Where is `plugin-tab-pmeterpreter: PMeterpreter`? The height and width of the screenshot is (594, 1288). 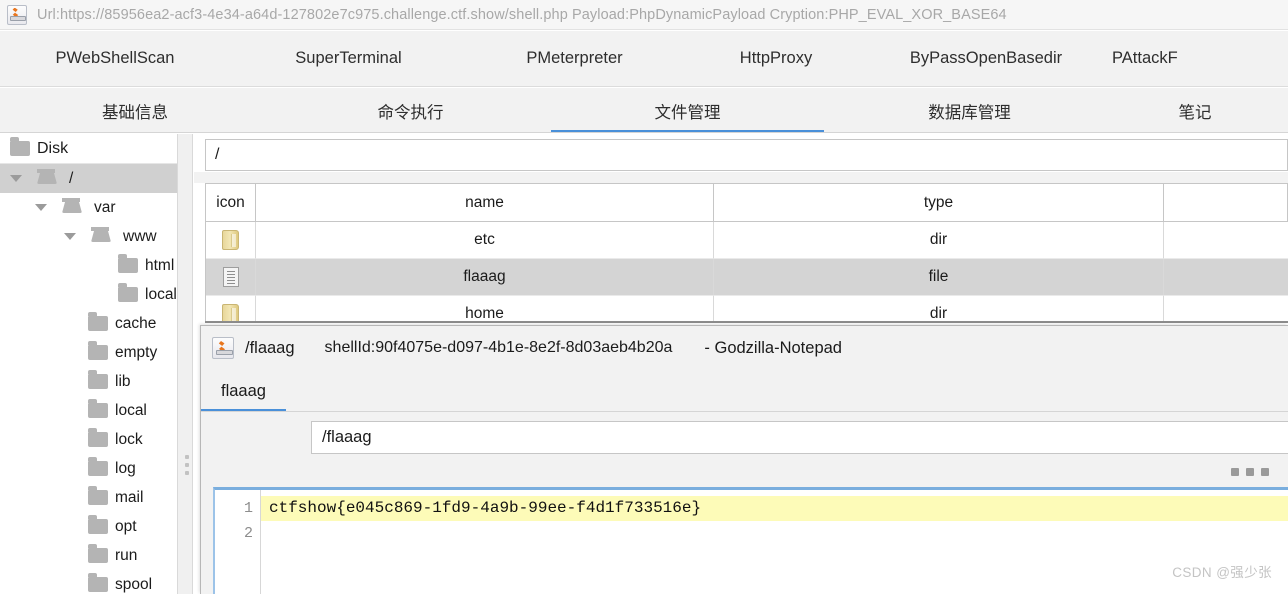 plugin-tab-pmeterpreter: PMeterpreter is located at coordinates (574, 58).